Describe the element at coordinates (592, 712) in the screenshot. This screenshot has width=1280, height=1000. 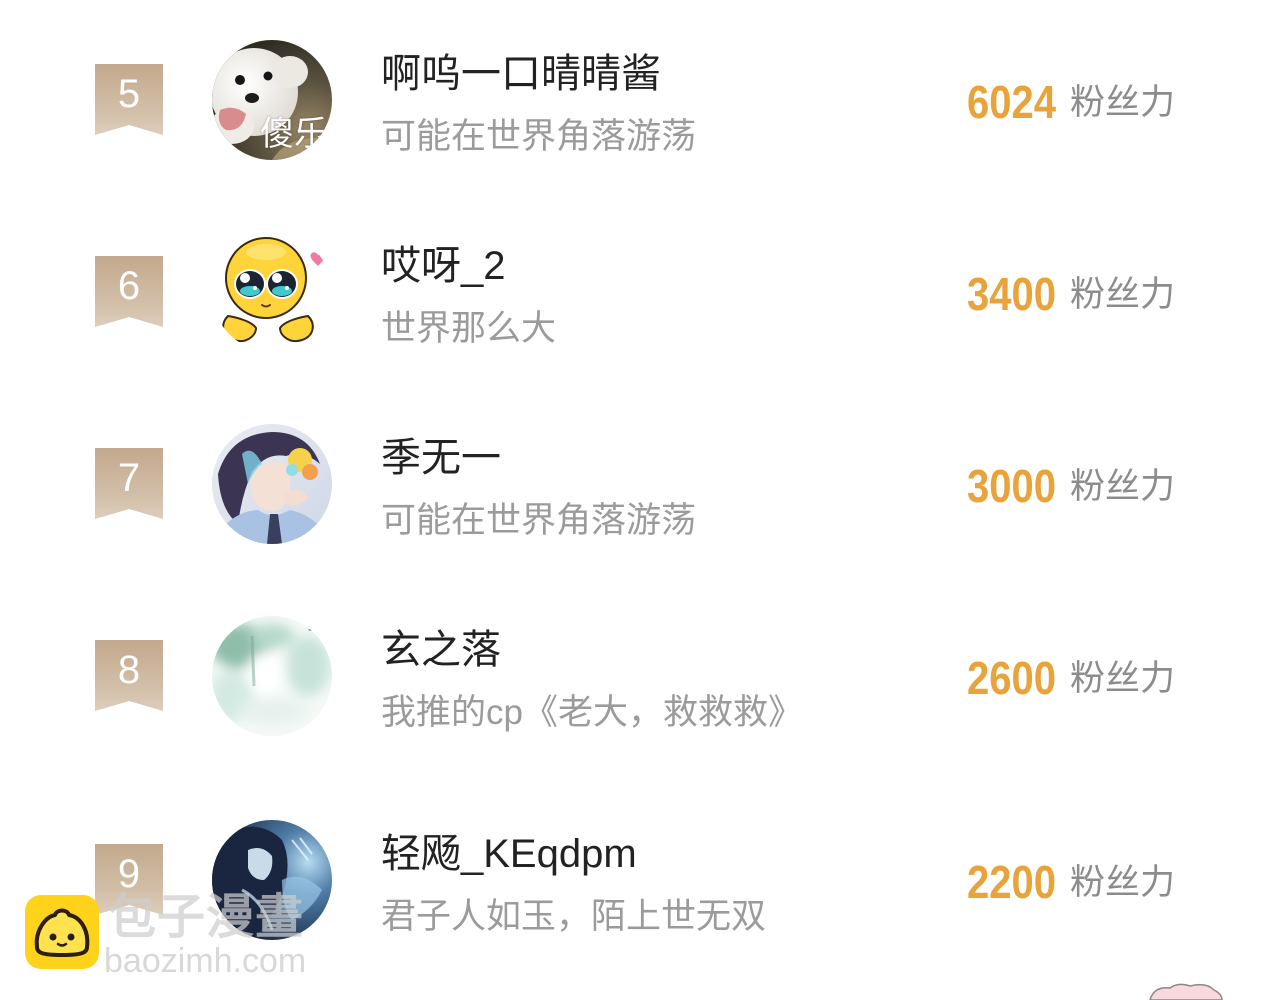
I see `user-bio: 我推的cp《老大，救救救》` at that location.